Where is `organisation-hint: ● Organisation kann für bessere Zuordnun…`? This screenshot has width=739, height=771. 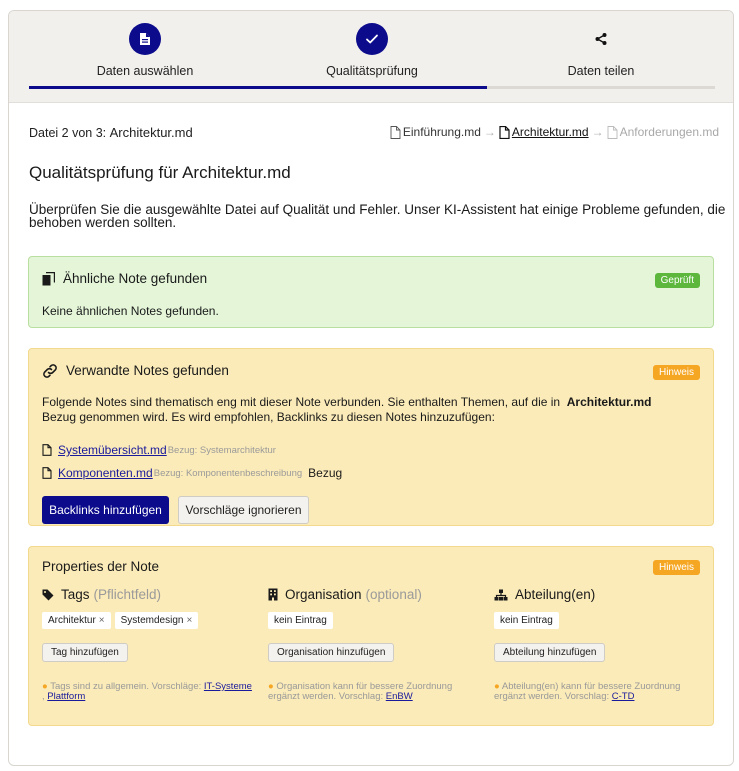 organisation-hint: ● Organisation kann für bessere Zuordnun… is located at coordinates (373, 691).